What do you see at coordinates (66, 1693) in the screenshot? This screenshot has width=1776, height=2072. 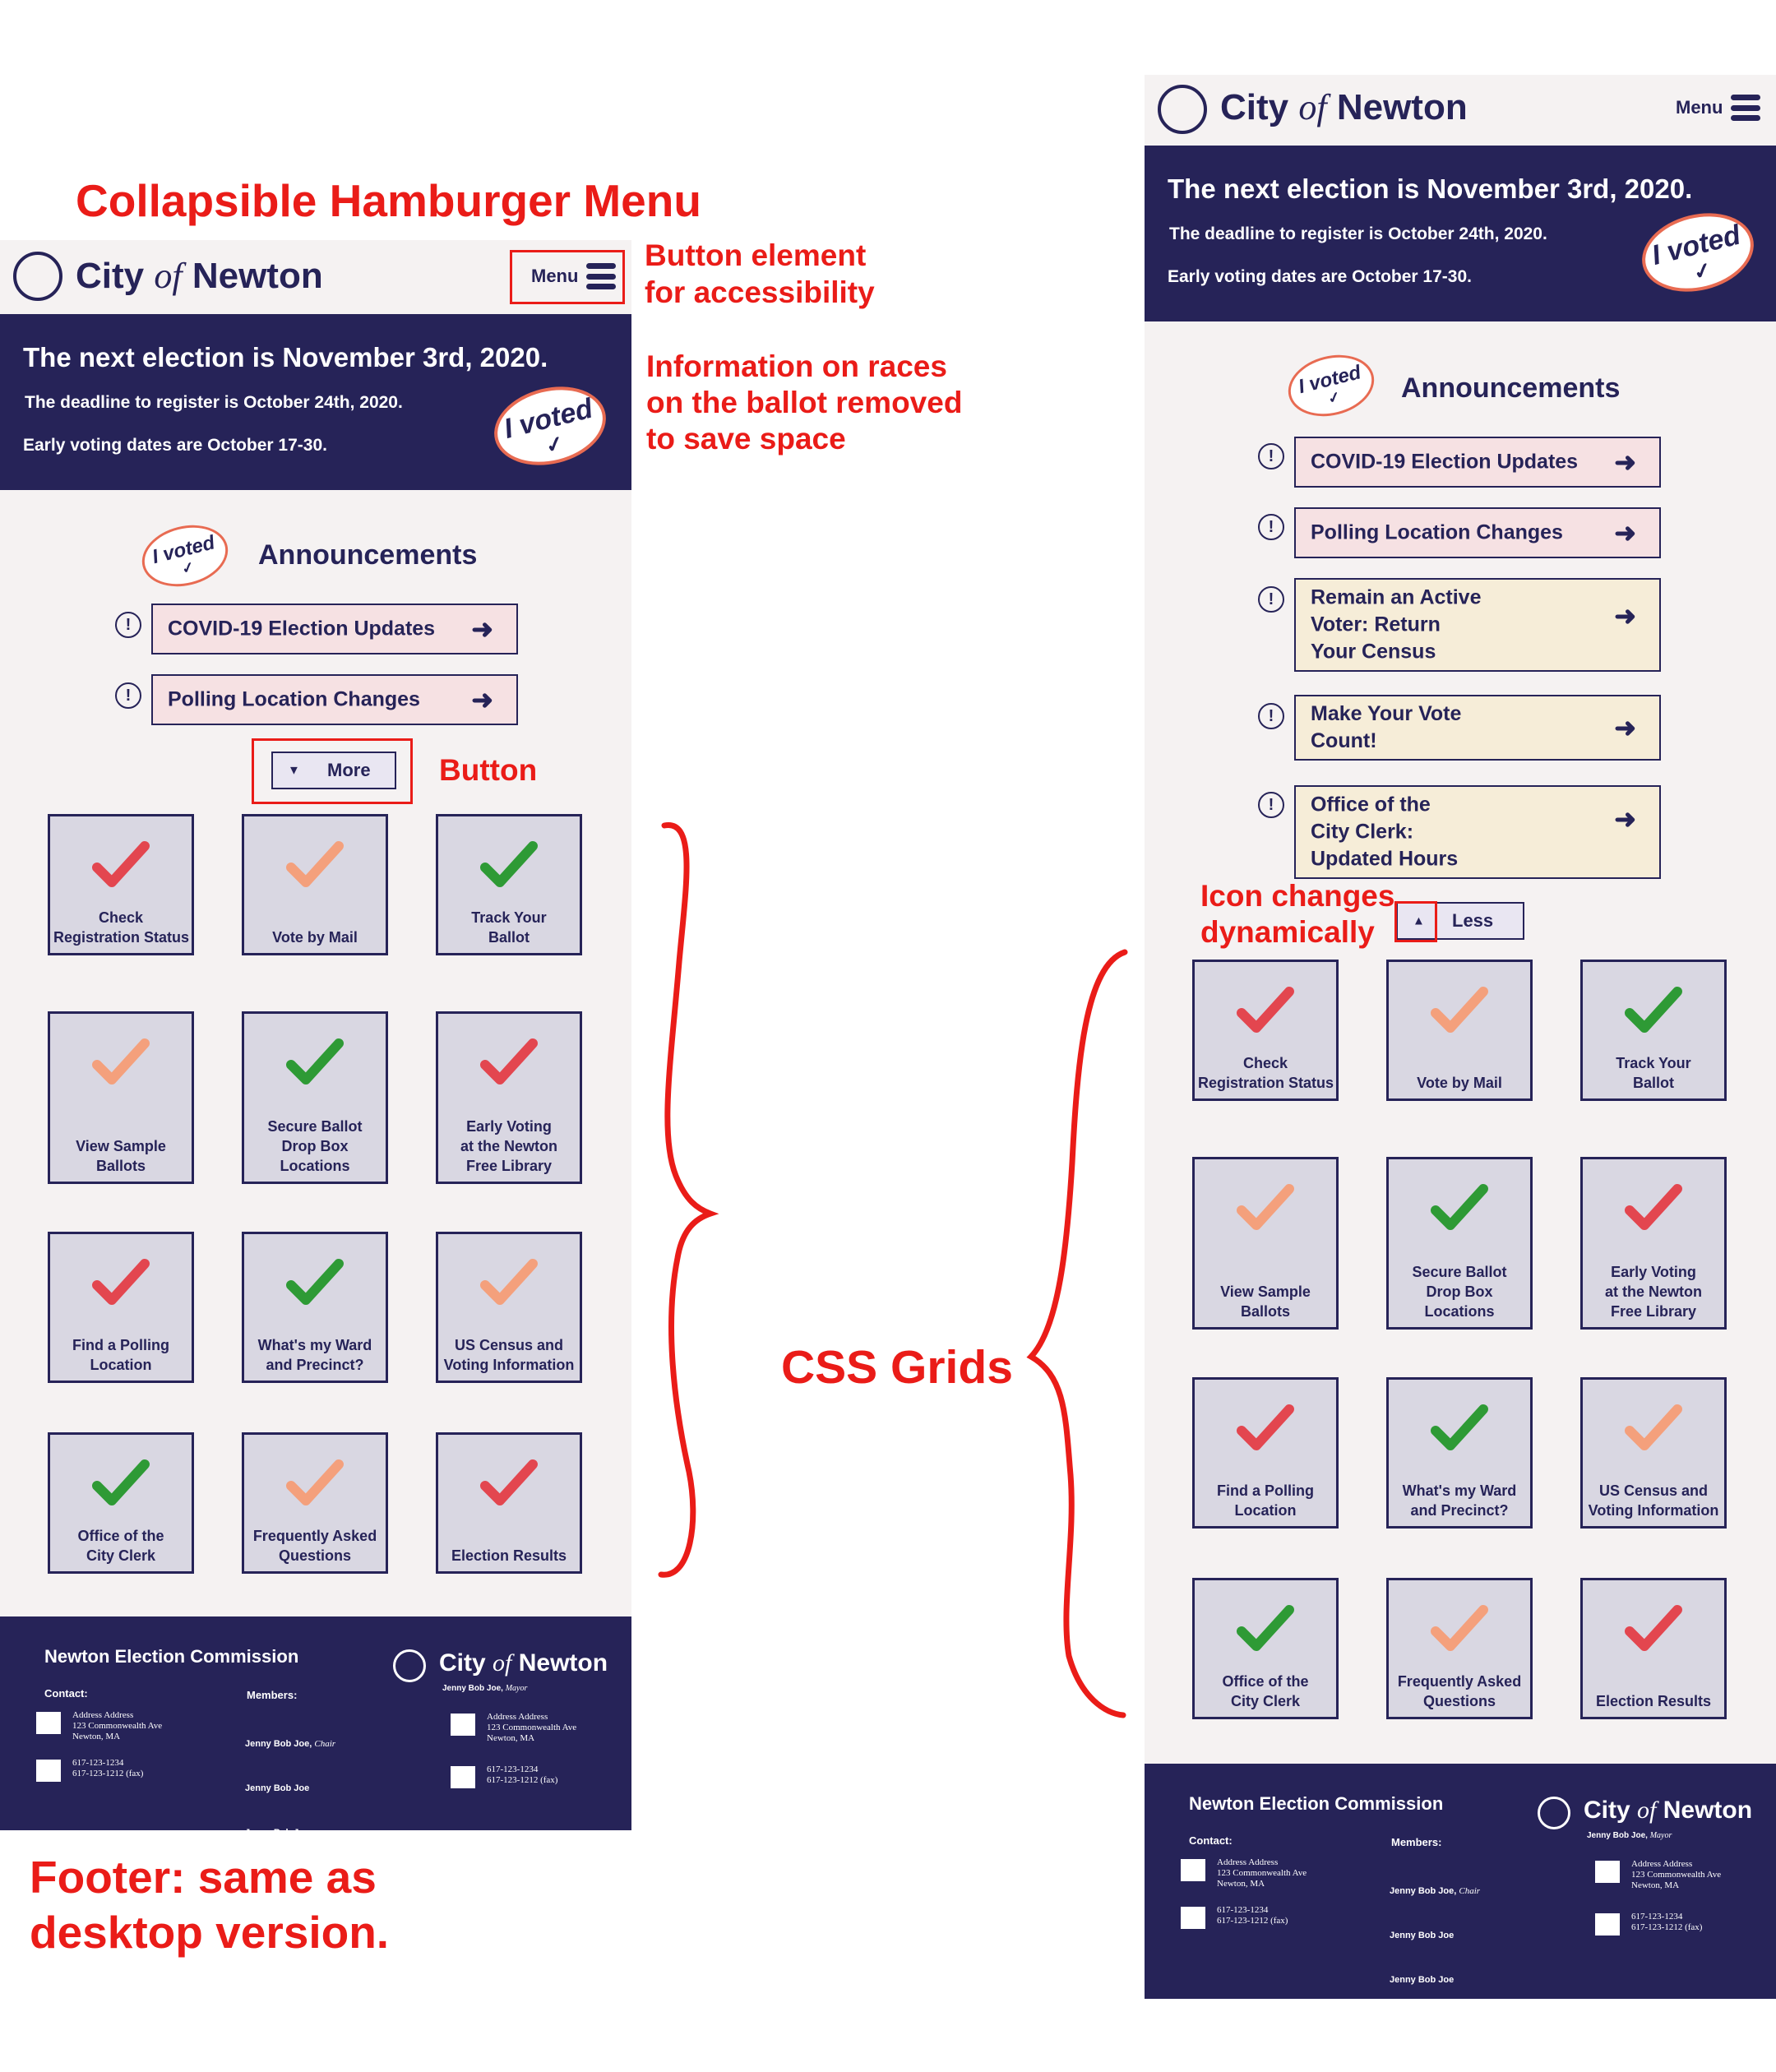 I see `footer-contact-heading: Contact:` at bounding box center [66, 1693].